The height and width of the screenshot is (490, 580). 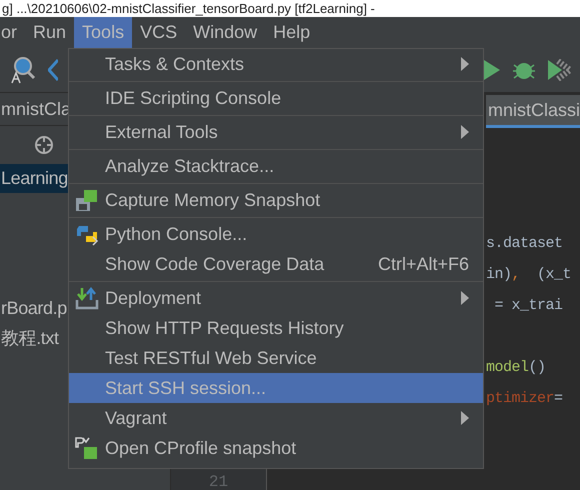 What do you see at coordinates (291, 32) in the screenshot?
I see `menu-item: Help` at bounding box center [291, 32].